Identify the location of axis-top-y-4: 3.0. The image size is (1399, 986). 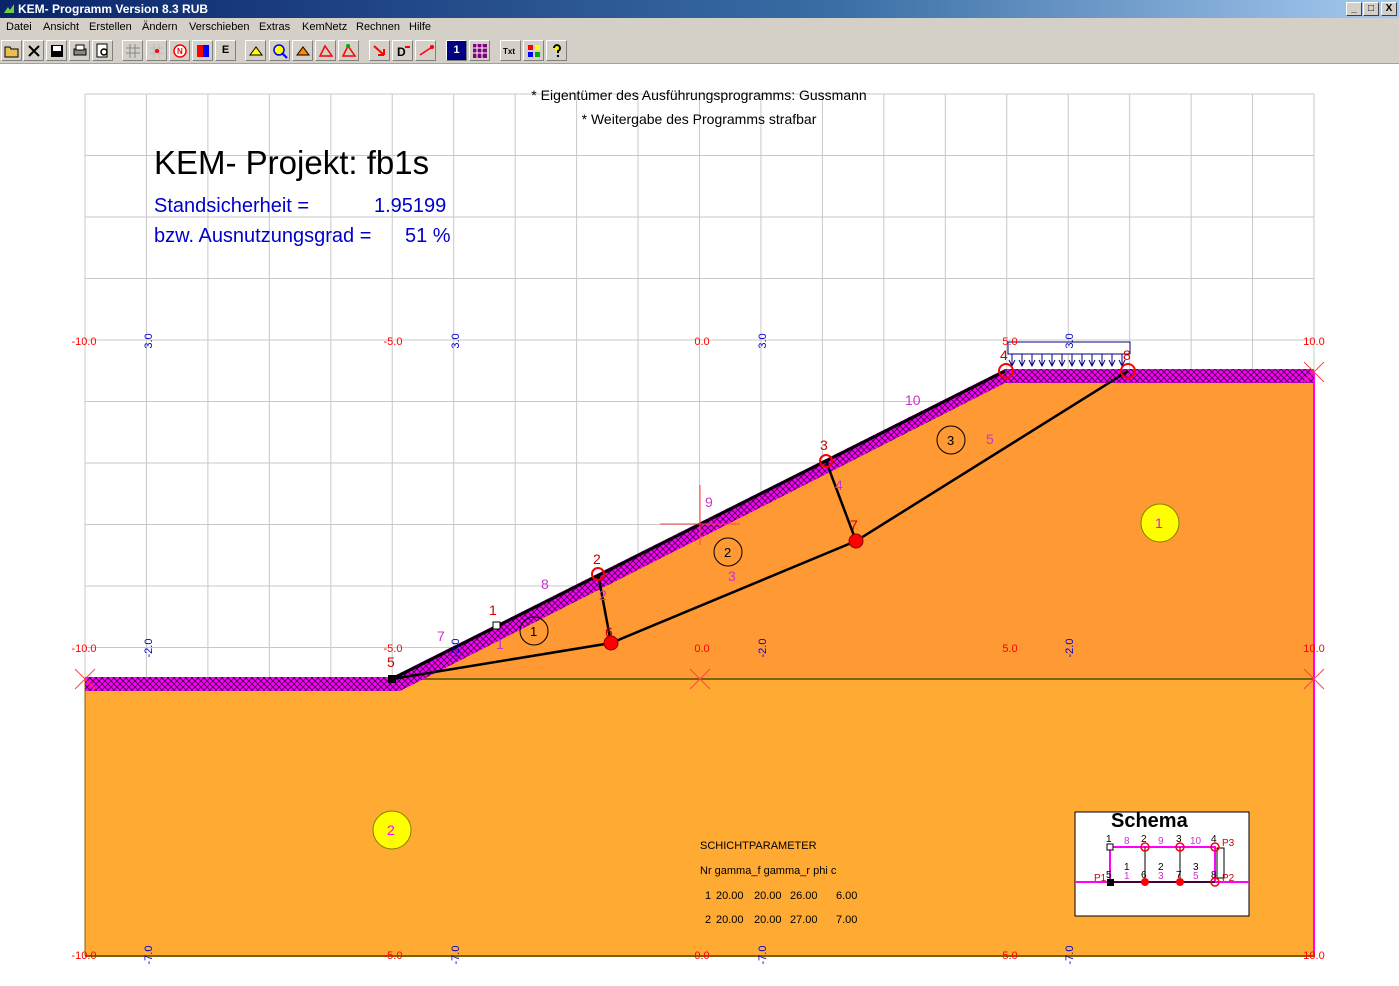
(1070, 340).